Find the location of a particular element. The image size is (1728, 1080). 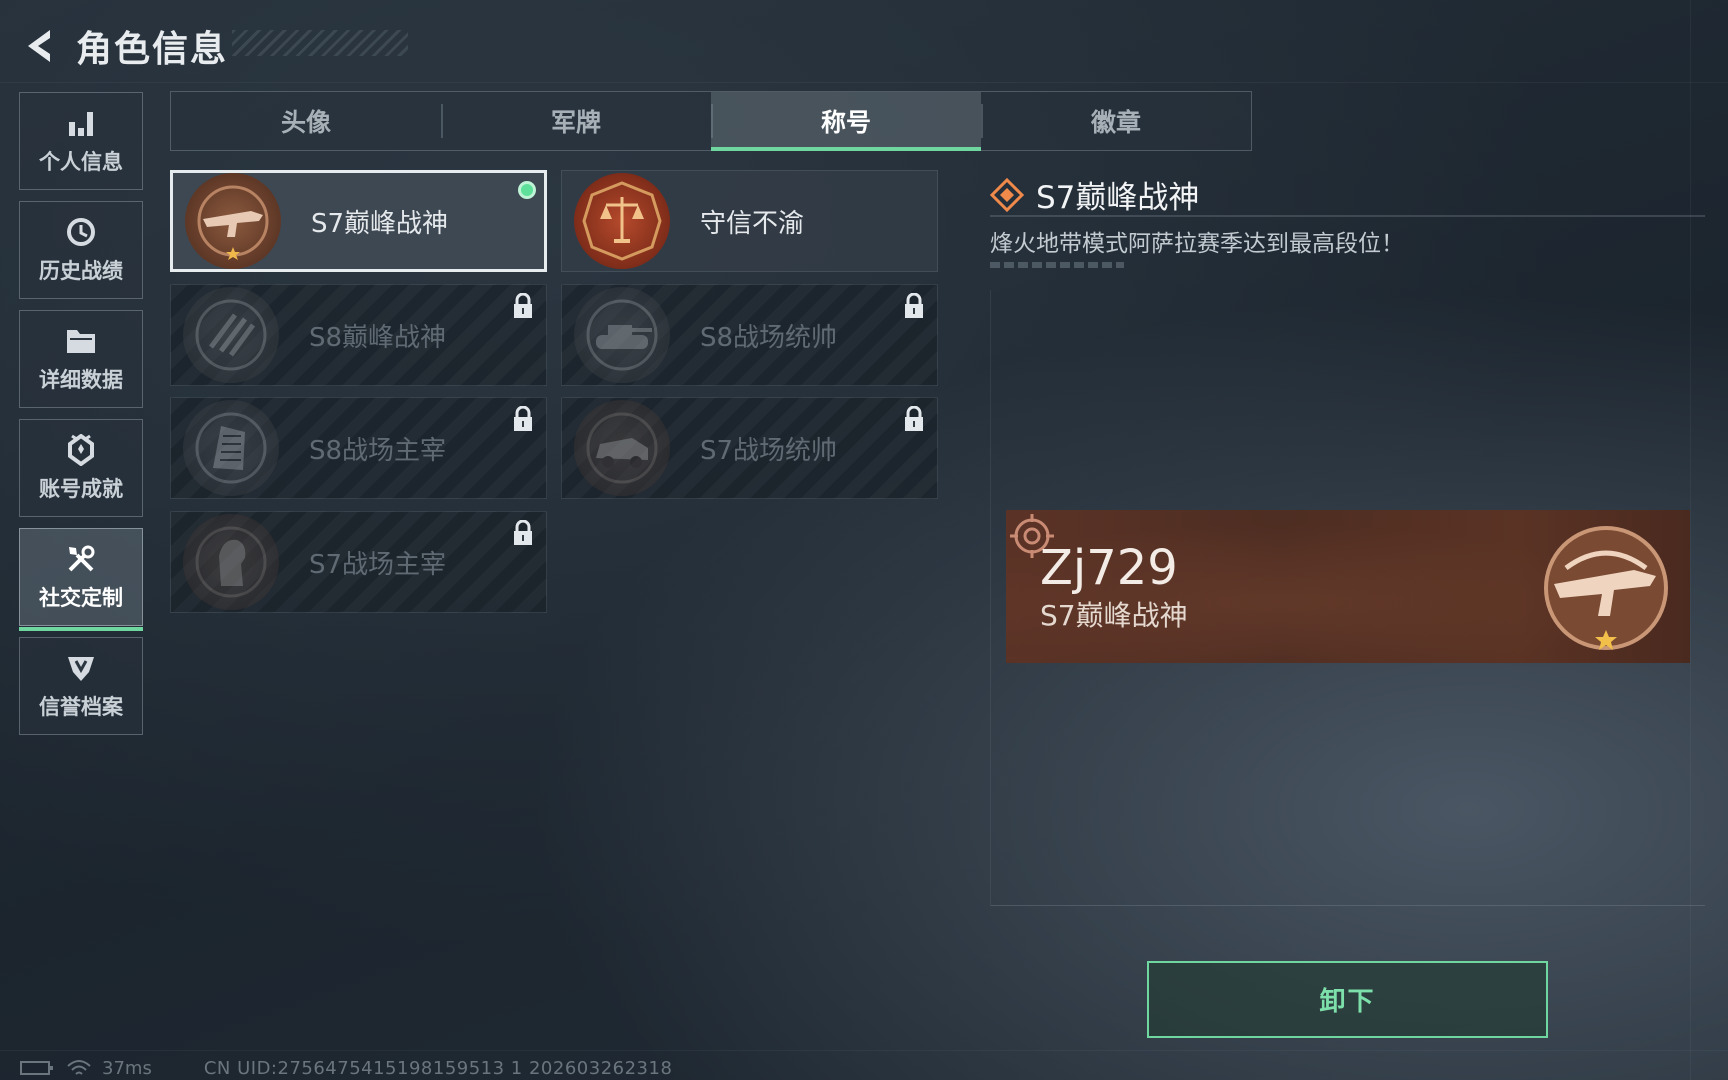

sidebar-item-label: 信誉档案 is located at coordinates (81, 707).